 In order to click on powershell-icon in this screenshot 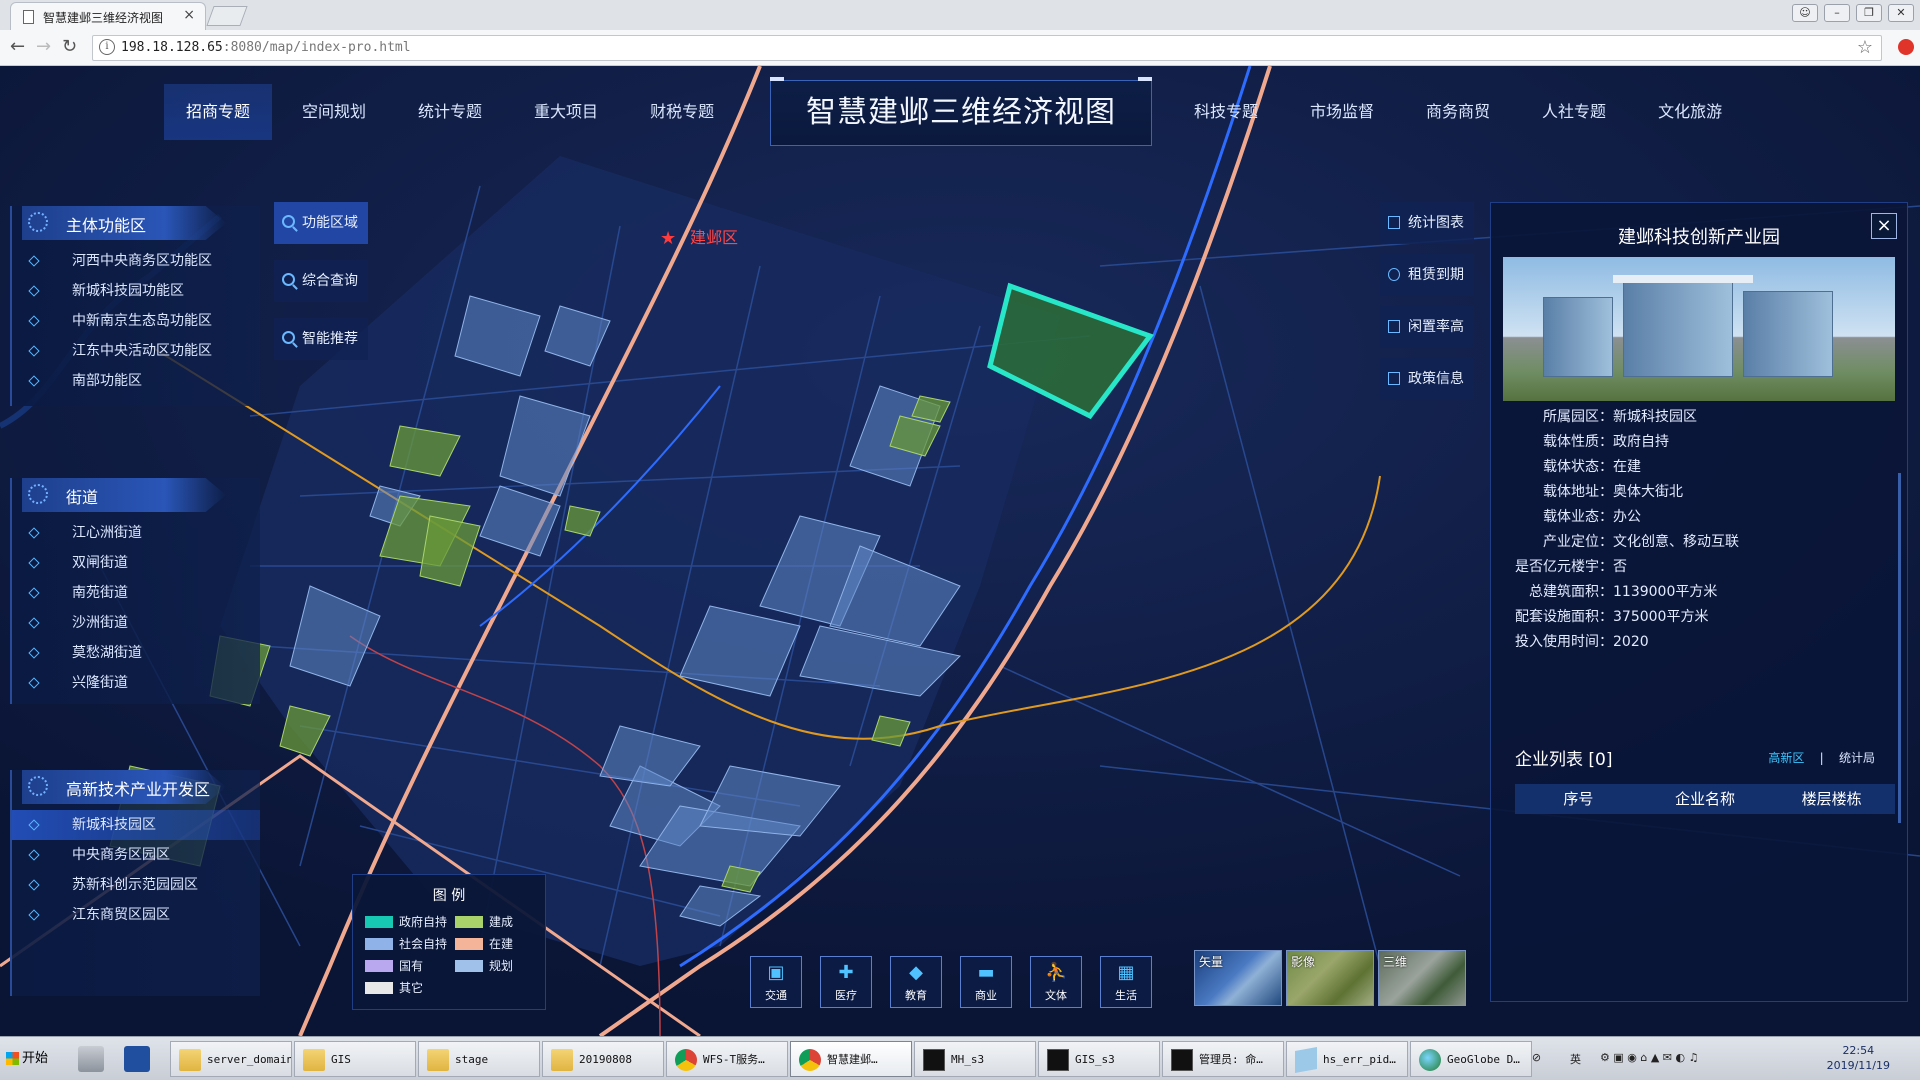, I will do `click(137, 1059)`.